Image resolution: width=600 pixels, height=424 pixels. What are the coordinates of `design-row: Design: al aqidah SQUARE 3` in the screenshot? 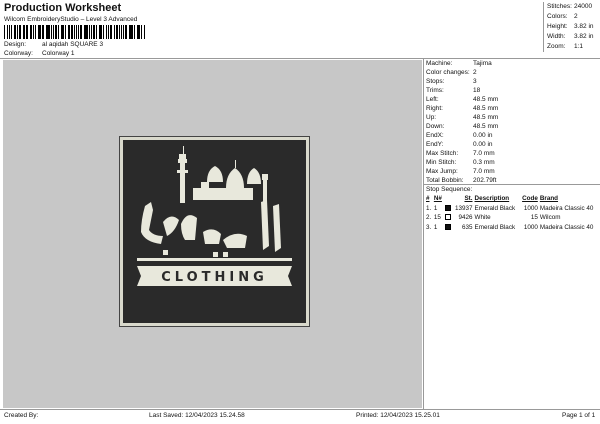 It's located at (53, 44).